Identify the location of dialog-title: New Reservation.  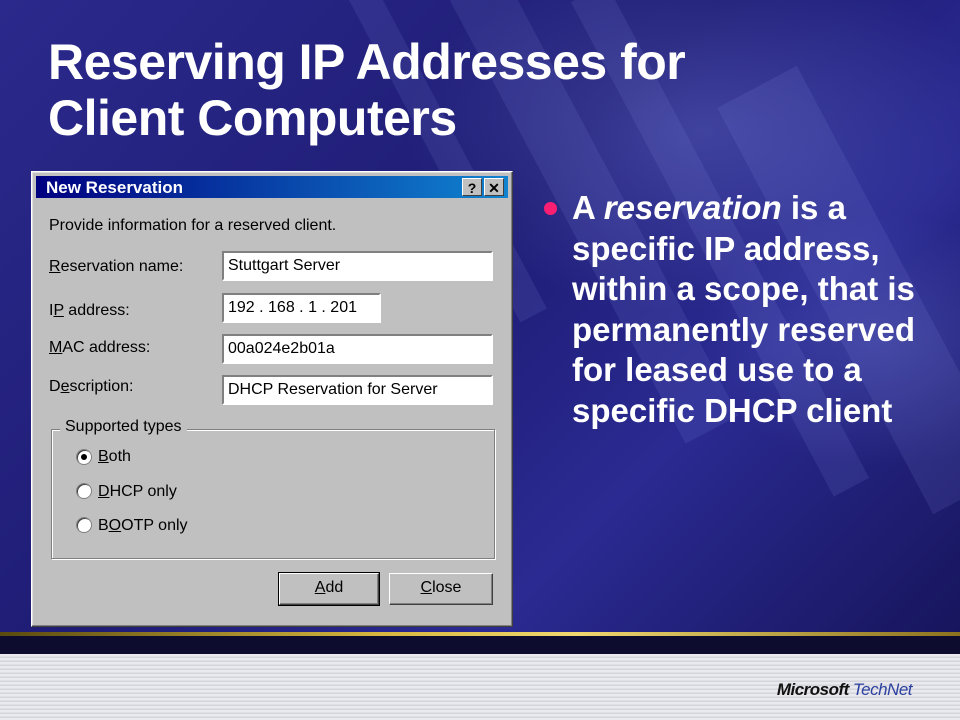
(114, 187).